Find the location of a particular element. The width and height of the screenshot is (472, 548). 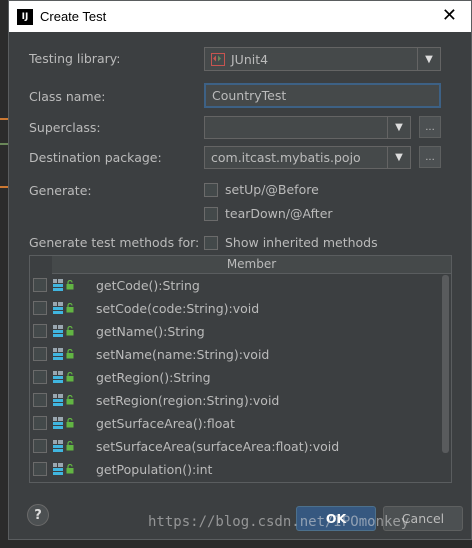

table-row: getSurfaceArea():float is located at coordinates (240, 423).